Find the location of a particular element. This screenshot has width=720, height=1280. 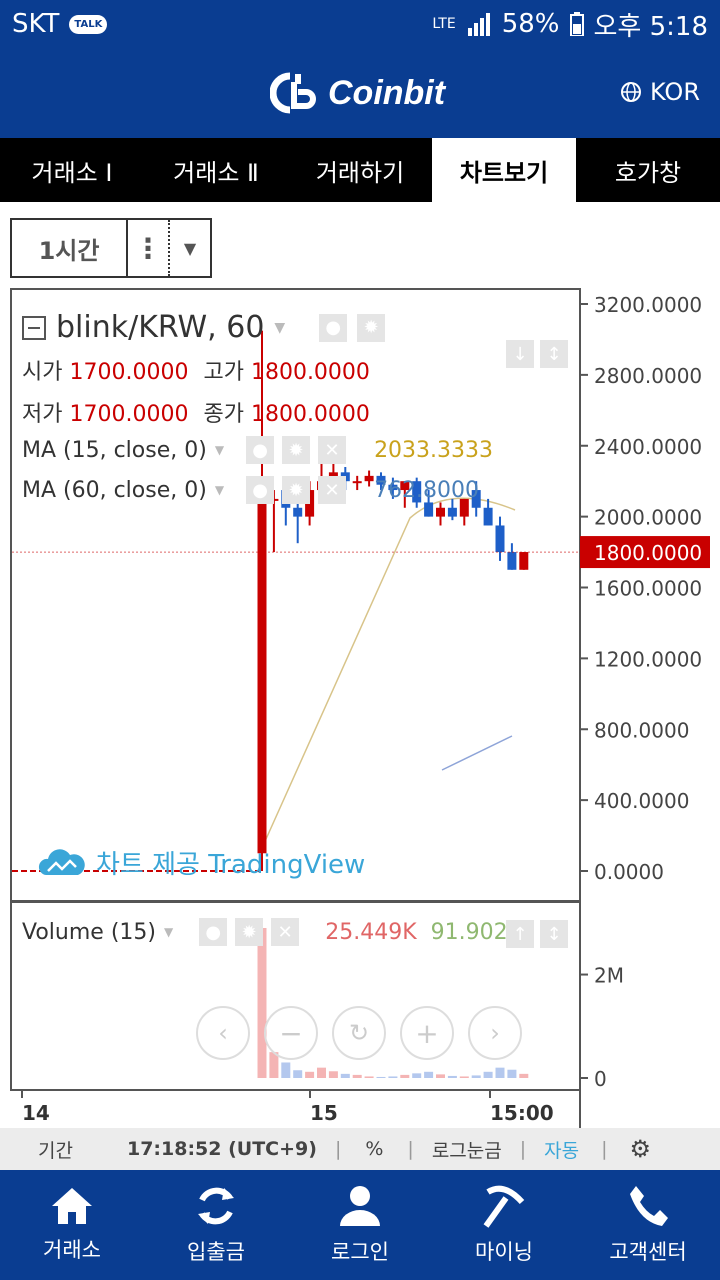

ma60-line is located at coordinates (477, 753).